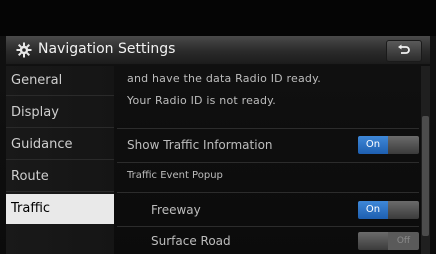 The width and height of the screenshot is (436, 254). I want to click on scrollbar-thumb, so click(425, 176).